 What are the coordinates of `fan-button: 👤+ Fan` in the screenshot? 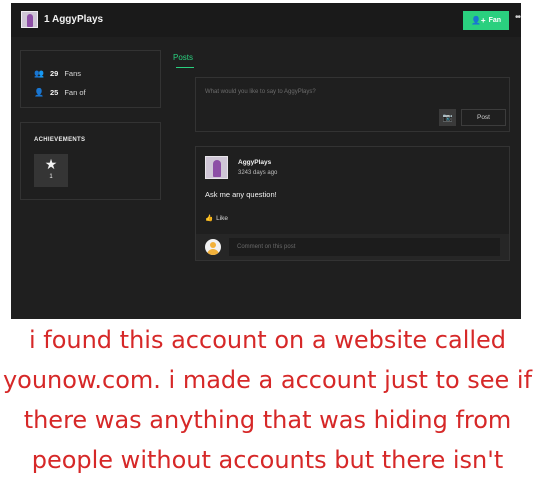 It's located at (486, 20).